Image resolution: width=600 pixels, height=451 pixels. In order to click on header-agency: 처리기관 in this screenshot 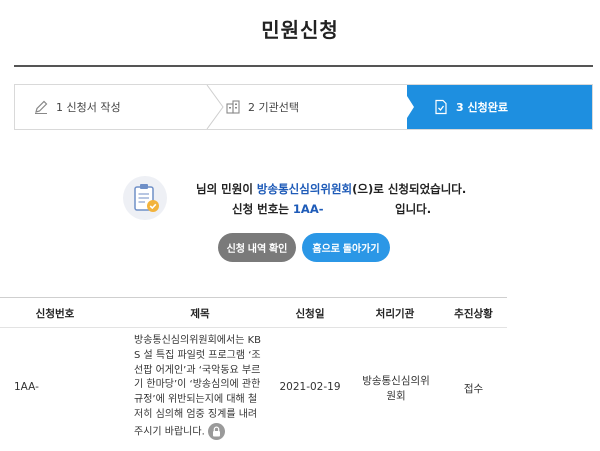, I will do `click(395, 314)`.